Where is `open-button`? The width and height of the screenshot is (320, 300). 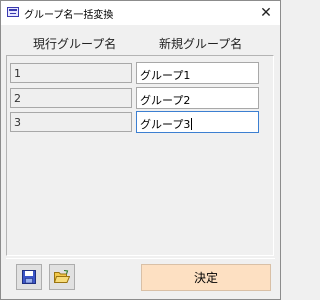
open-button is located at coordinates (62, 277).